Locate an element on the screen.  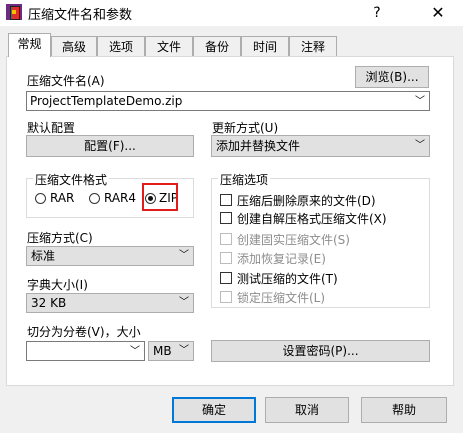
checkbox-lock-label: 锁定压缩文件(L) is located at coordinates (281, 298).